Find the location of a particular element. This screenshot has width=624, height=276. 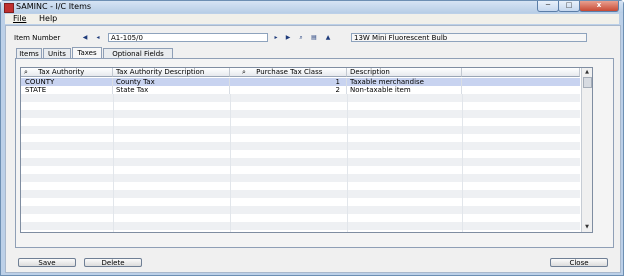

column-header-tax-authority: ⌕ Tax Authority is located at coordinates (67, 72).